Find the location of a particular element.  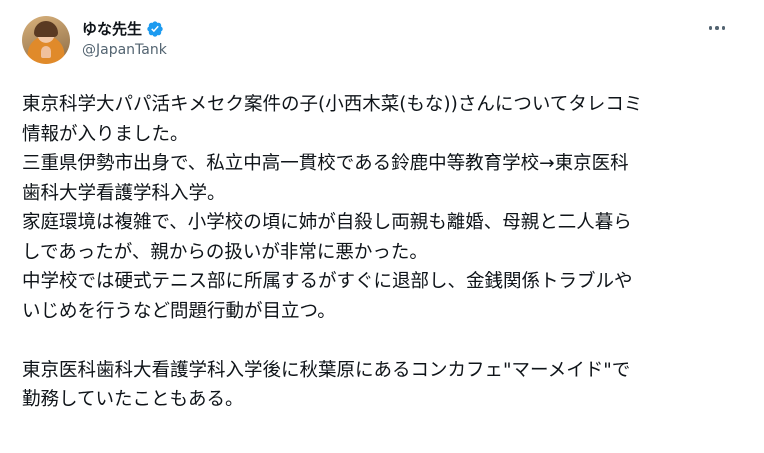

tweet-line: 三重県伊勢市出身で、私立中高一貫校である鈴鹿中等教育学校→東京医科 is located at coordinates (325, 163).